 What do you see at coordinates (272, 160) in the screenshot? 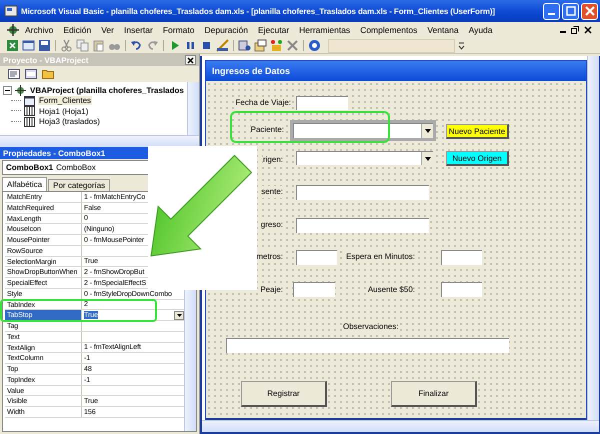
I see `field-label: rigen:` at bounding box center [272, 160].